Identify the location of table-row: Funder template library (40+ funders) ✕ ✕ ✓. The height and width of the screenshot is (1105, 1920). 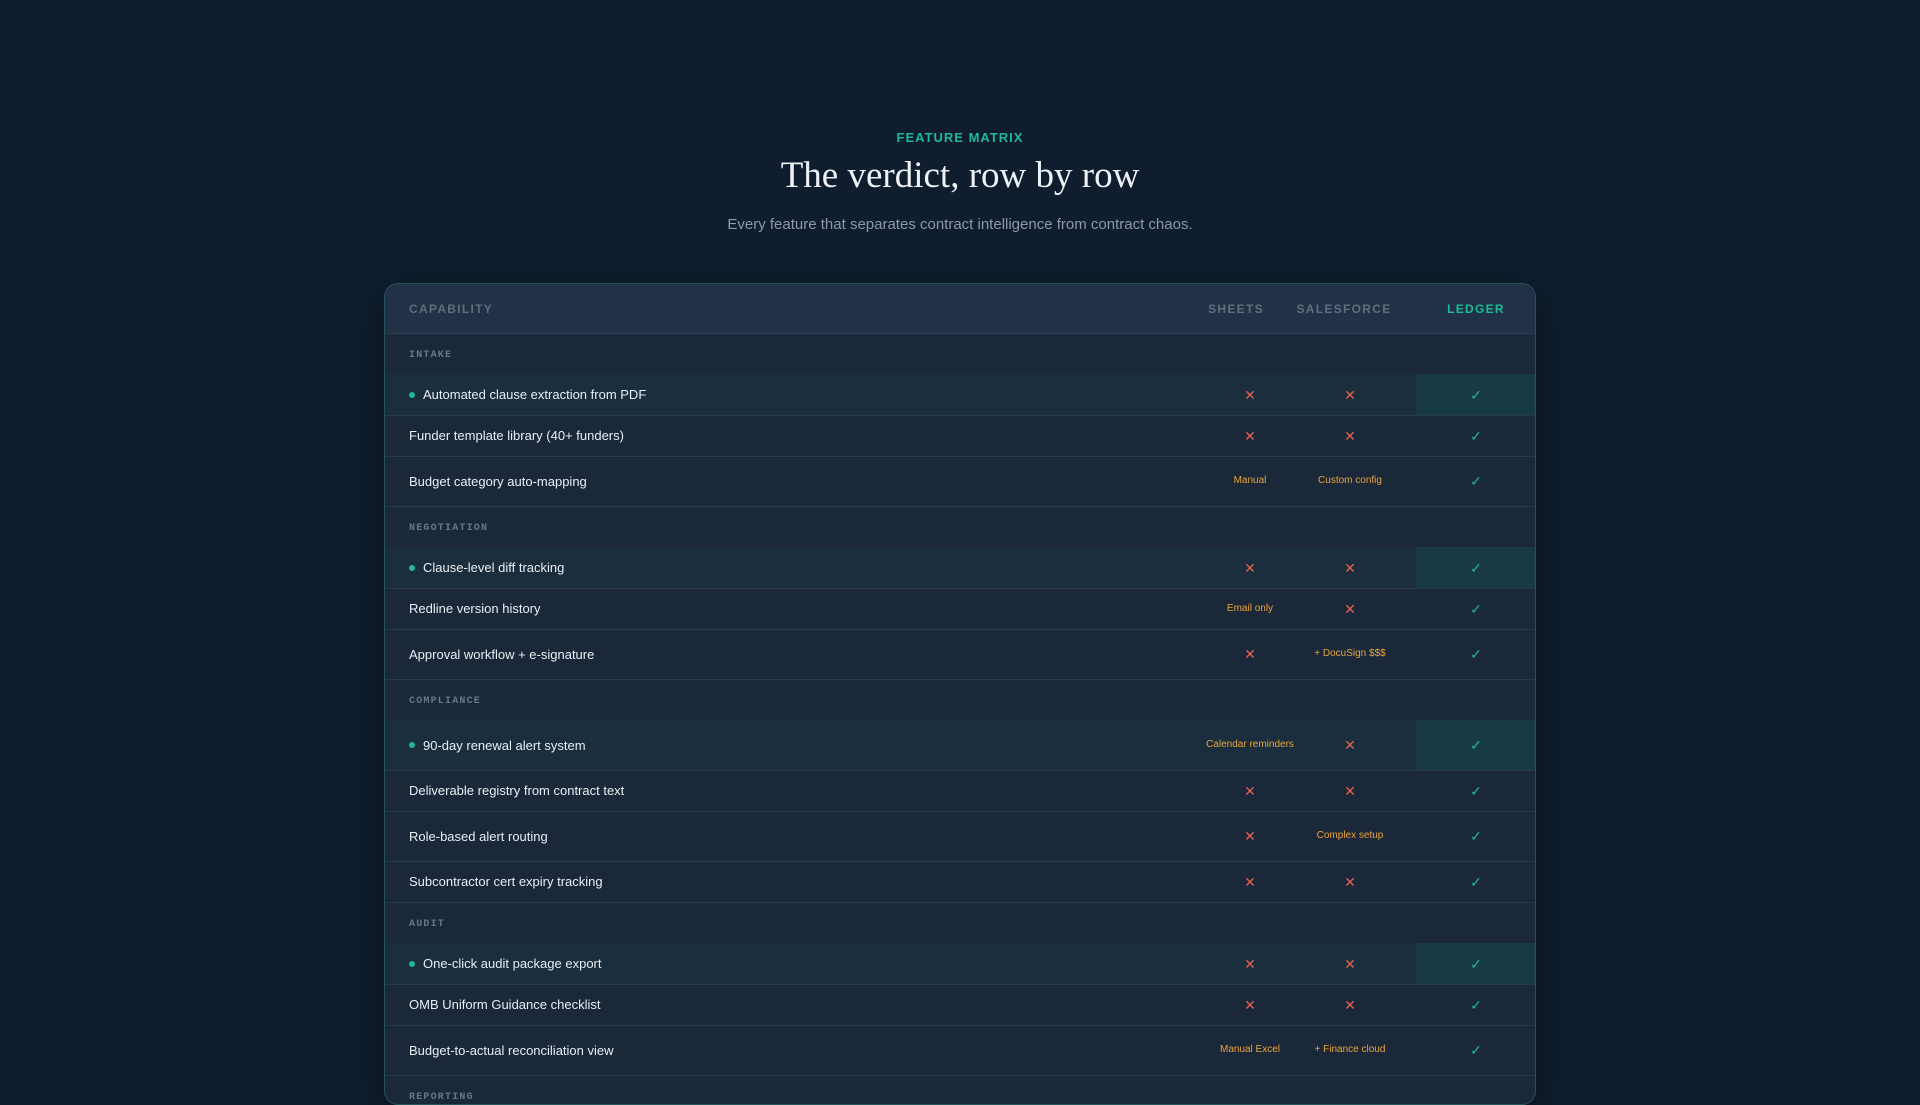
(960, 436).